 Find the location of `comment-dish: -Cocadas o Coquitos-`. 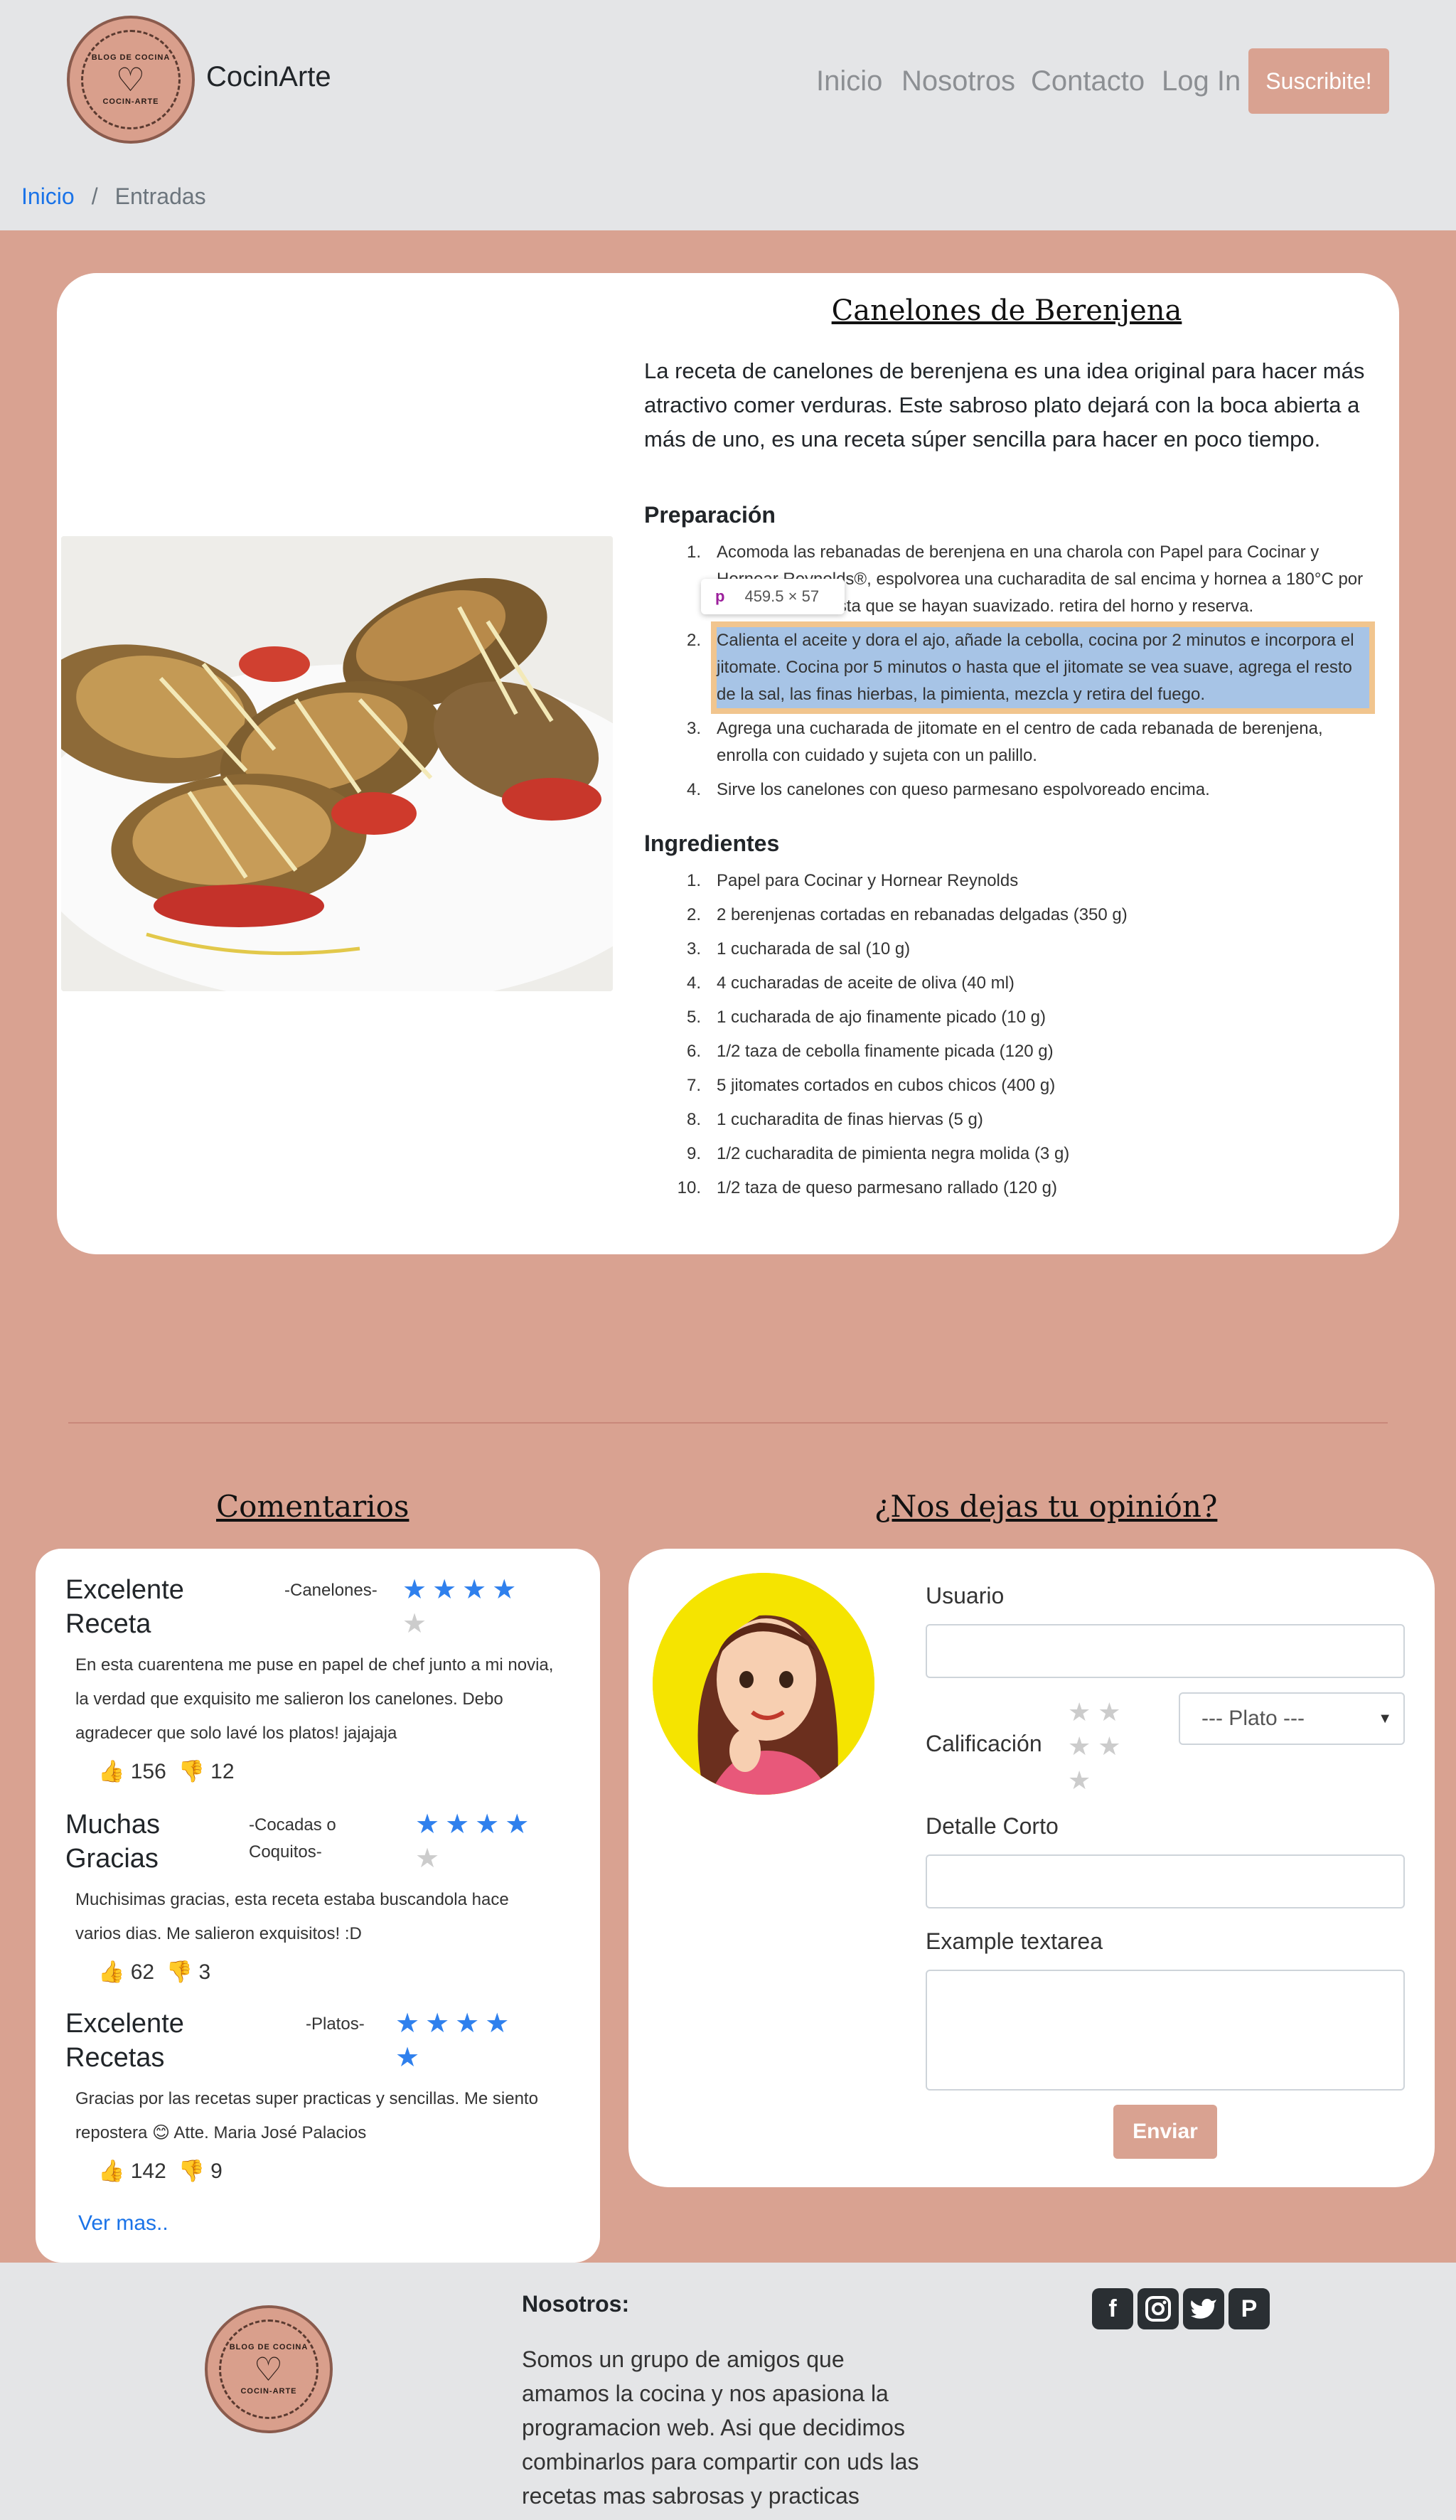

comment-dish: -Cocadas o Coquitos- is located at coordinates (292, 1839).